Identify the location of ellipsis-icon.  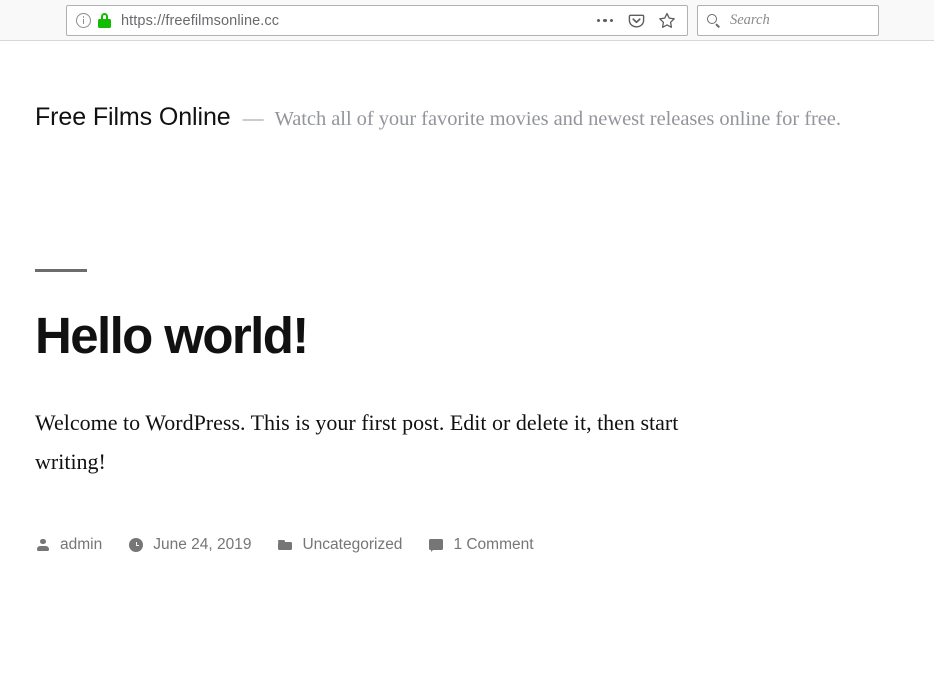
(605, 20).